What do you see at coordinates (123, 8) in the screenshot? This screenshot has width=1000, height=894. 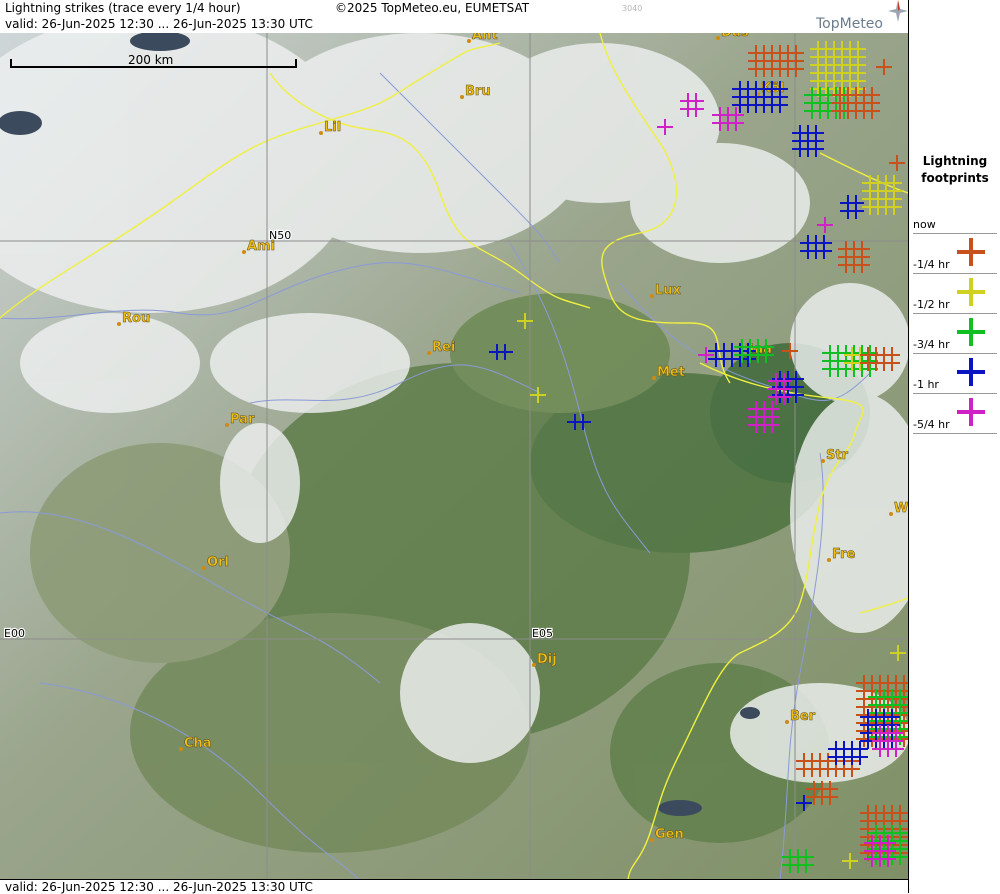 I see `map-title: Lightning strikes (trace every 1/4 hour)` at bounding box center [123, 8].